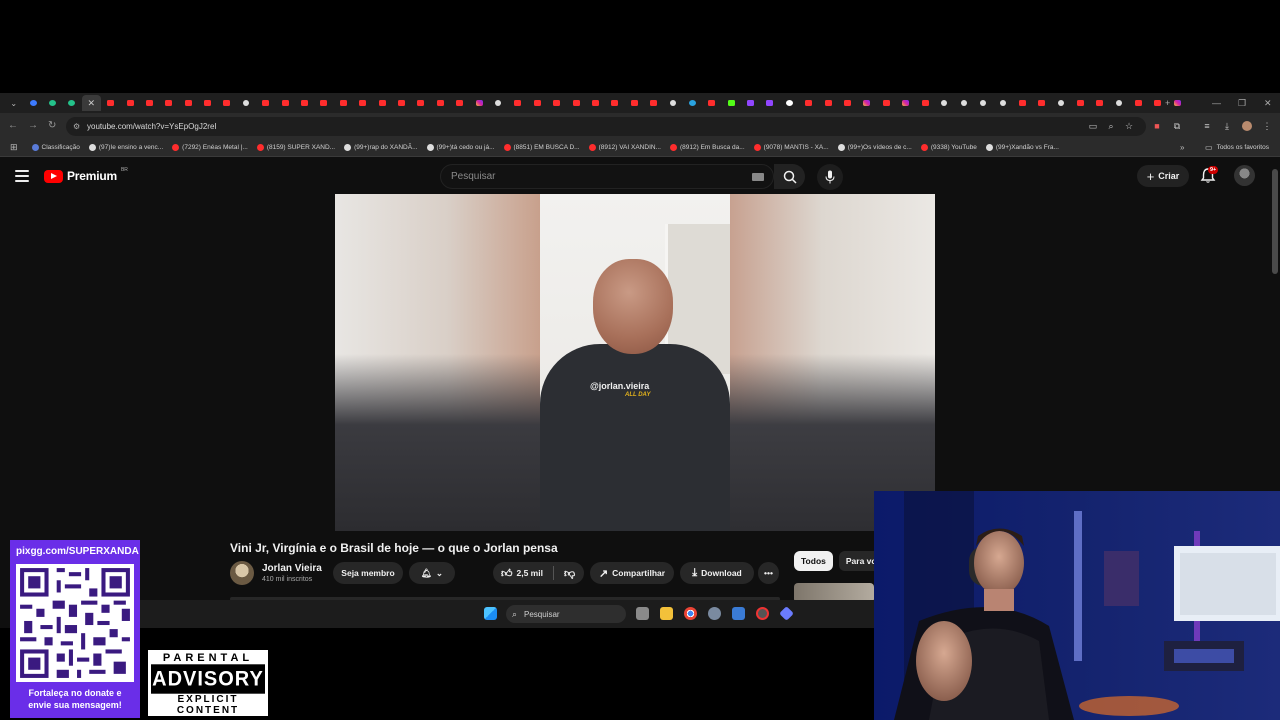 The width and height of the screenshot is (1280, 720). Describe the element at coordinates (606, 126) in the screenshot. I see `url-input: ⚙ youtube.com/watch?v=YsEpOgJ2reI` at that location.